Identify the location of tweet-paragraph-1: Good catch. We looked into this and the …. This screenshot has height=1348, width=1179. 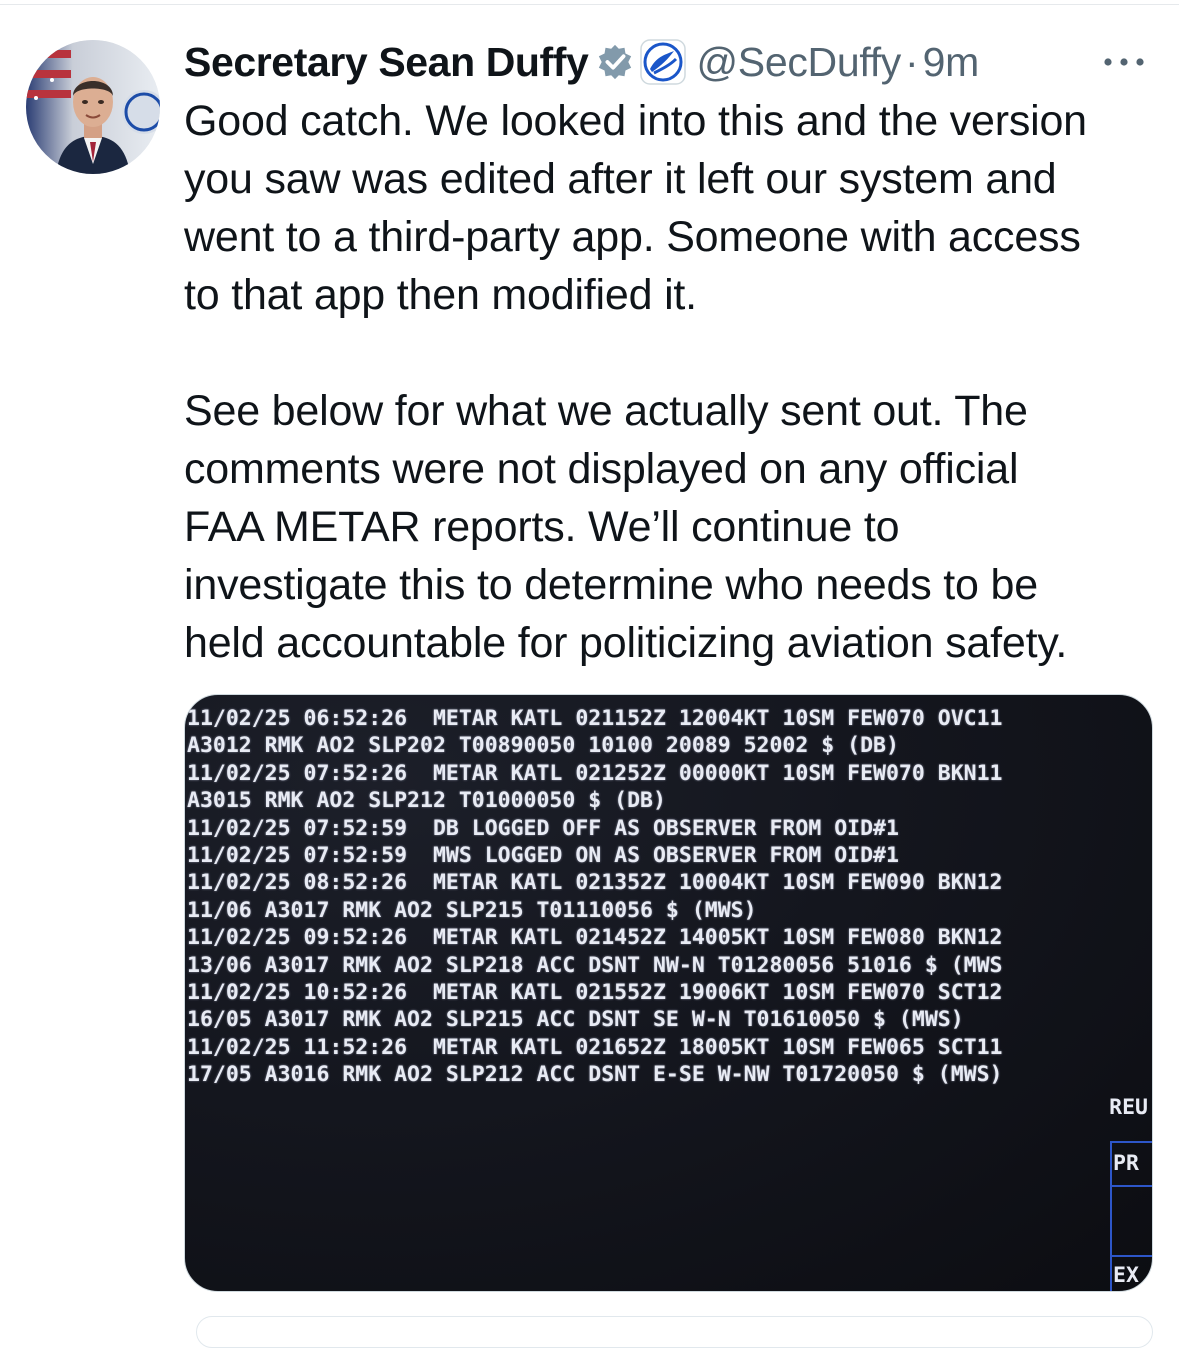
(635, 208).